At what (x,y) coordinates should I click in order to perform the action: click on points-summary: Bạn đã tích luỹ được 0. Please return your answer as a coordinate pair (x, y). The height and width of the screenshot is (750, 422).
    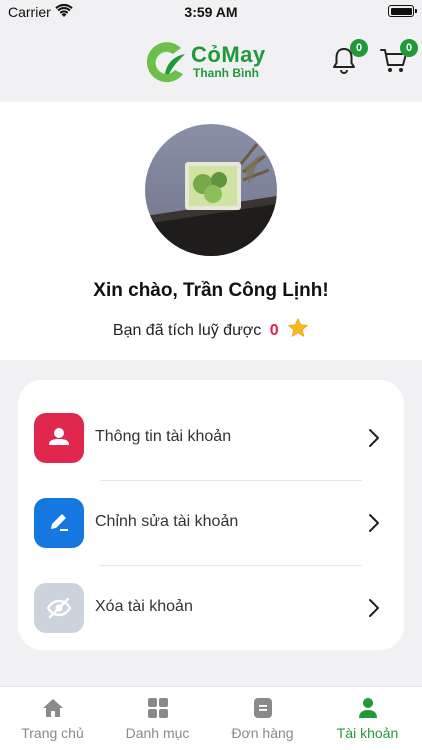
    Looking at the image, I should click on (211, 328).